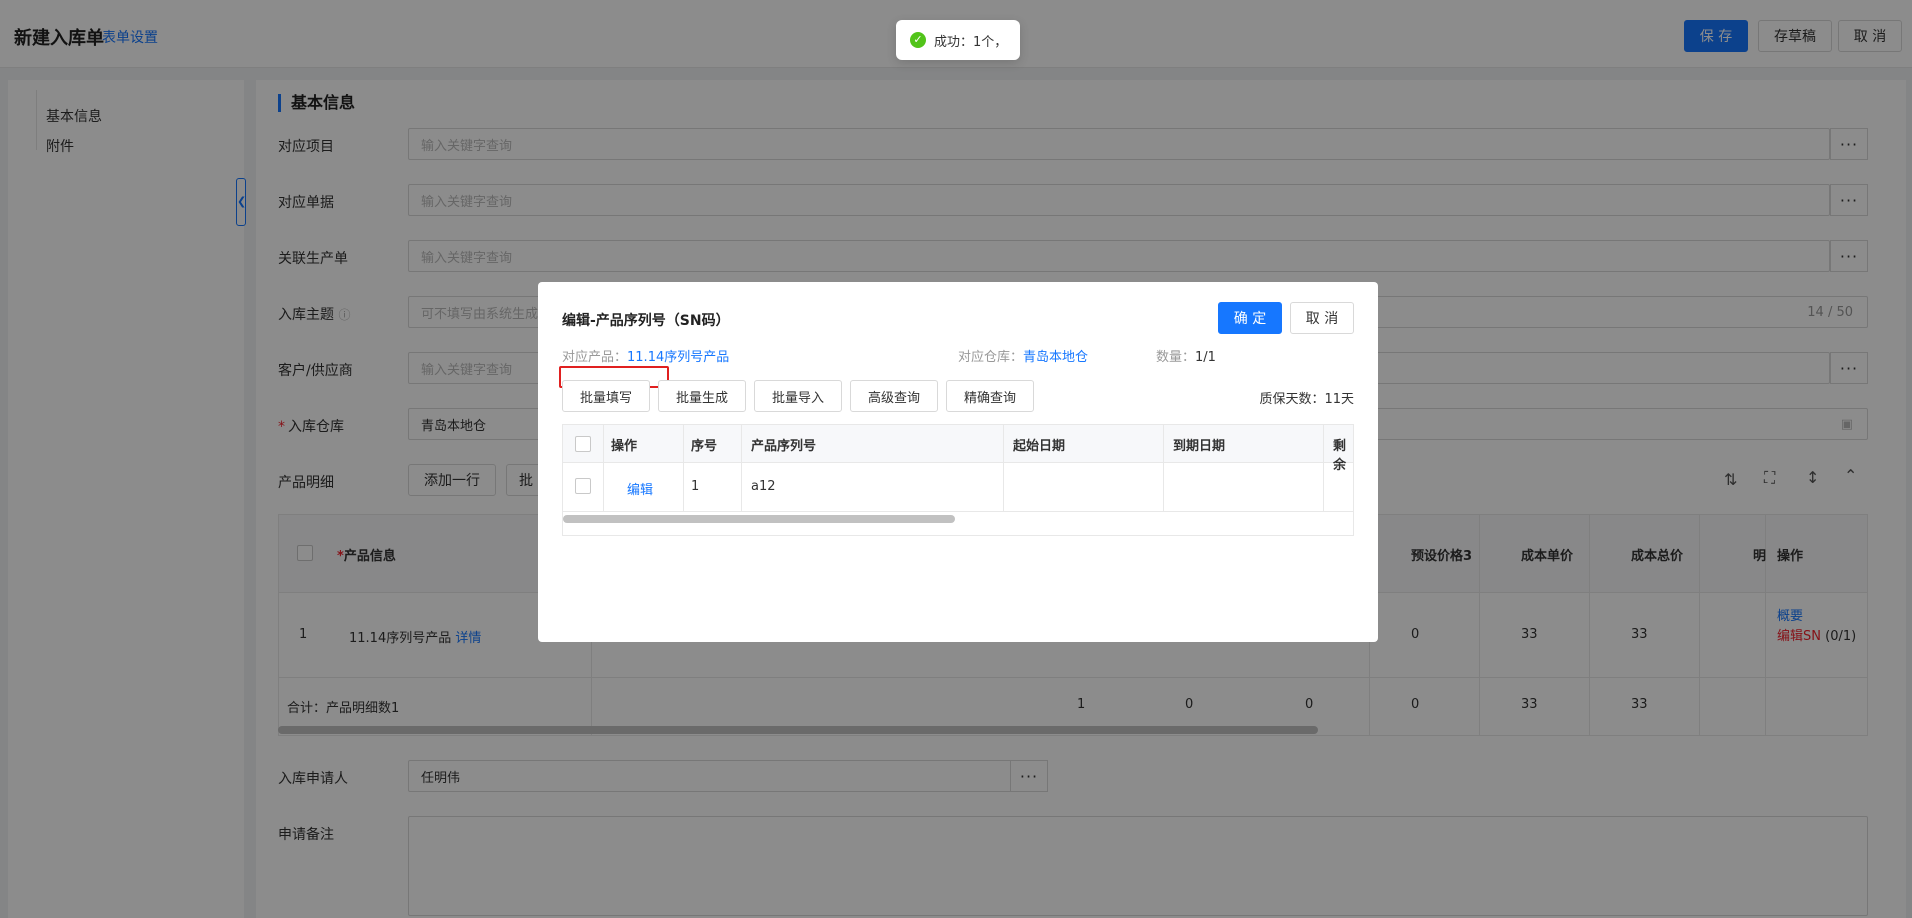  What do you see at coordinates (1322, 318) in the screenshot?
I see `modal-cancel-button: 取 消` at bounding box center [1322, 318].